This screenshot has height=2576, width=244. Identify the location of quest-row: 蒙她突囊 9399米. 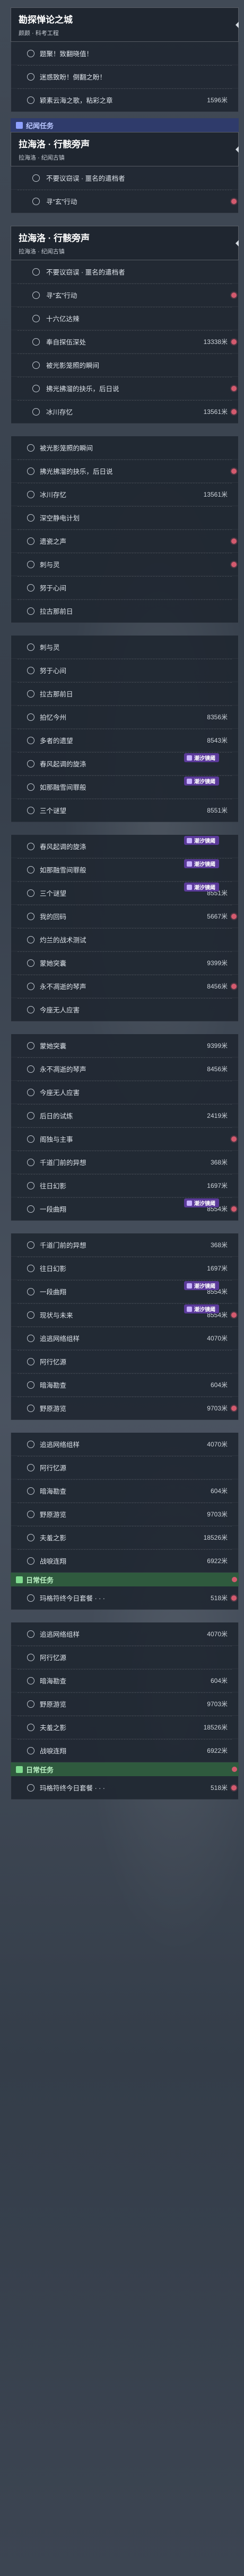
(125, 1045).